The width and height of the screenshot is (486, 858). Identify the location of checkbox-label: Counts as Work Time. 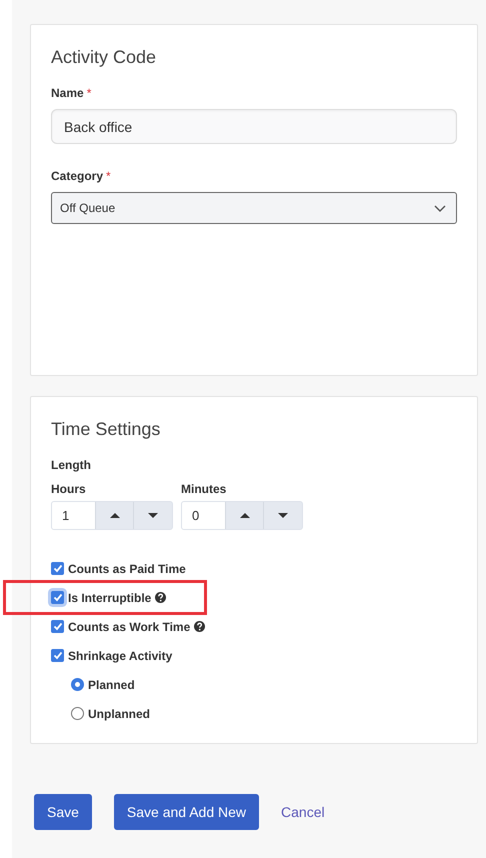
(129, 627).